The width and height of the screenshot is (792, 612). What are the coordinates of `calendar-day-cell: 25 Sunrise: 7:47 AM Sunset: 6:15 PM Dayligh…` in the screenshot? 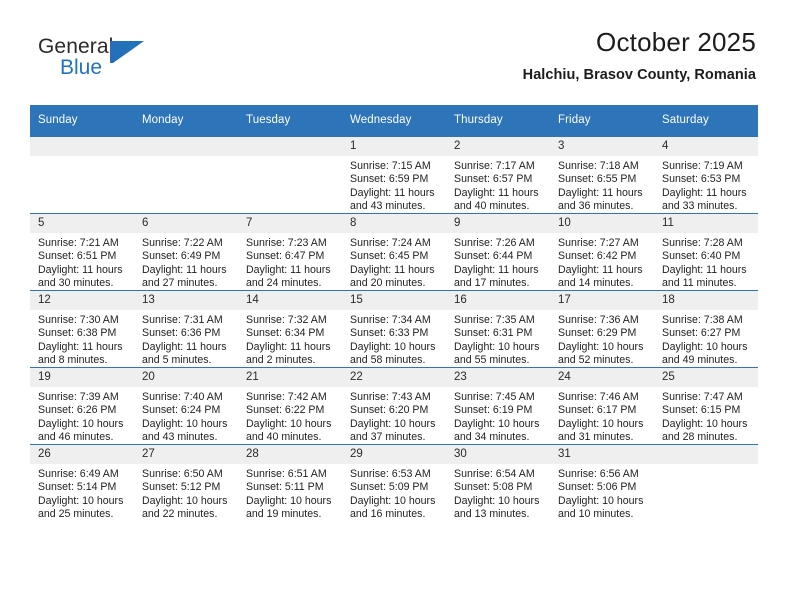 It's located at (706, 406).